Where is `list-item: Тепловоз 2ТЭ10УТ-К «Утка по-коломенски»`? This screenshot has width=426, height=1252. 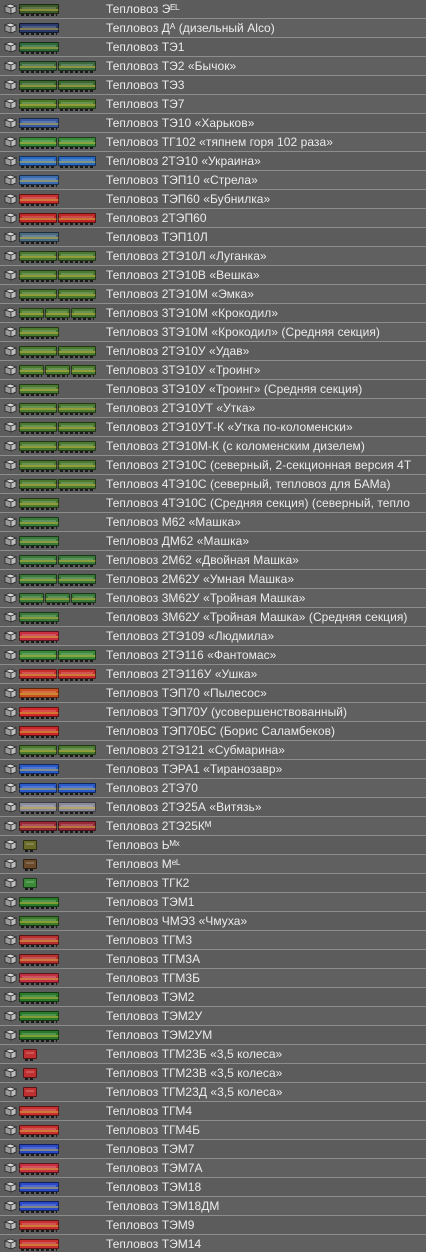 list-item: Тепловоз 2ТЭ10УТ-К «Утка по-коломенски» is located at coordinates (213, 427).